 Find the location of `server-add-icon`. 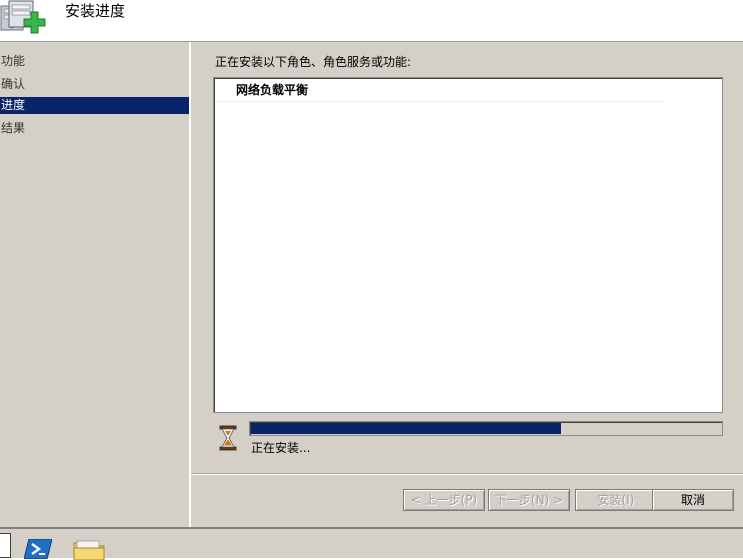

server-add-icon is located at coordinates (23, 17).